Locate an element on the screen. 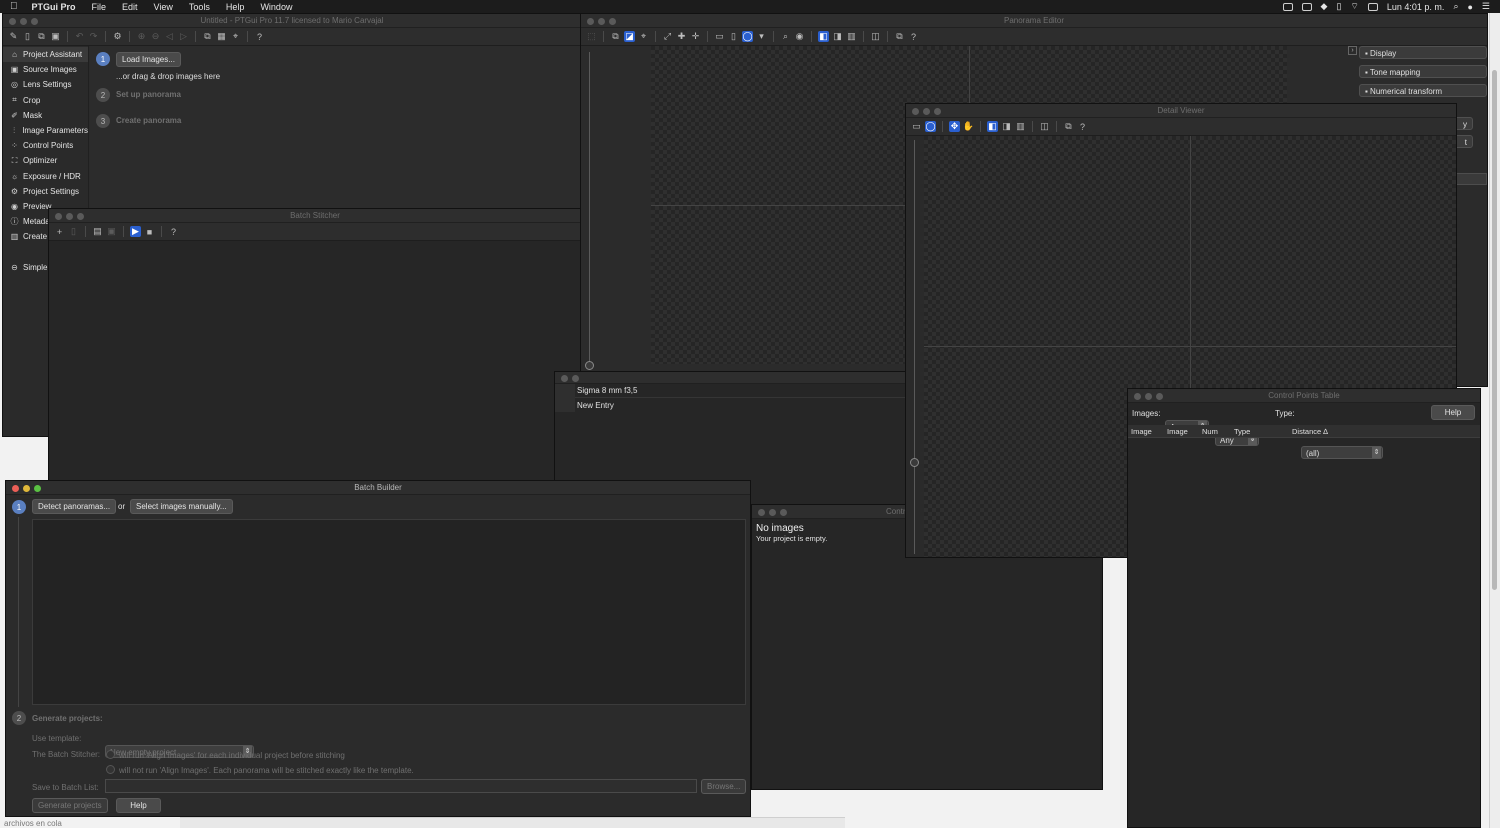  circle-icon: ◯ is located at coordinates (930, 126).